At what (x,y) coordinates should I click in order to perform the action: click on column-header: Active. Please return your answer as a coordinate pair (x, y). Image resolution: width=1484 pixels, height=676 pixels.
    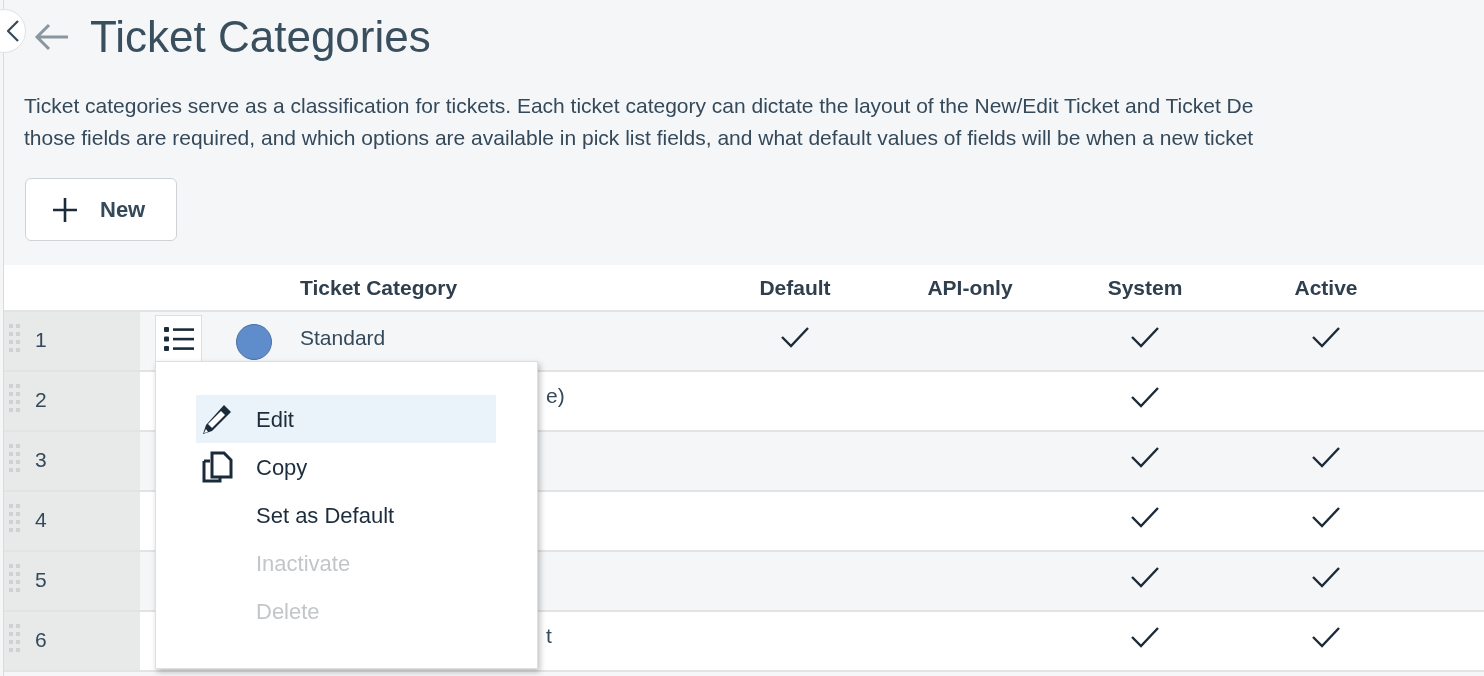
    Looking at the image, I should click on (1326, 287).